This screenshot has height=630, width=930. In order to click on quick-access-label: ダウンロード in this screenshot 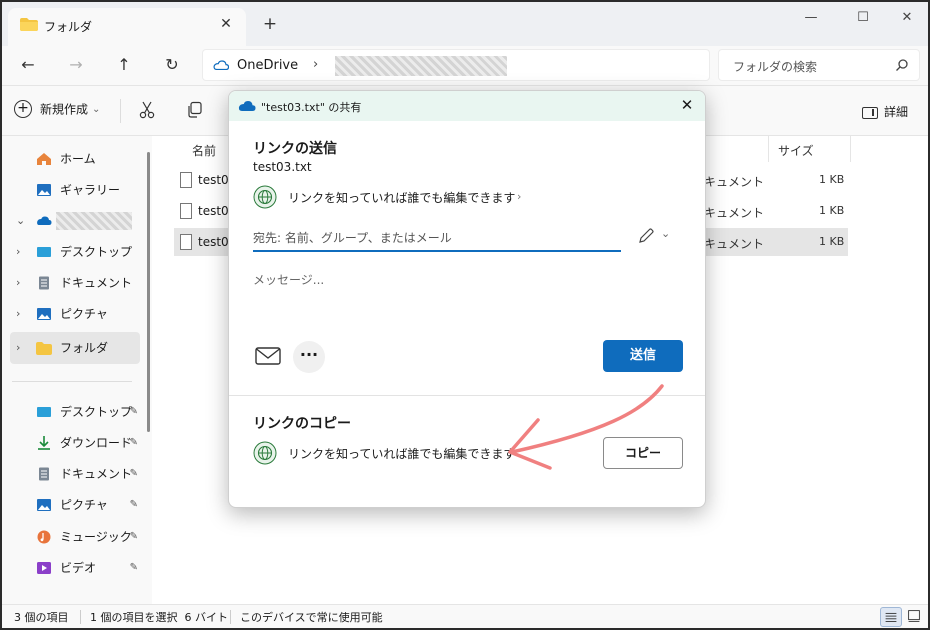, I will do `click(96, 443)`.